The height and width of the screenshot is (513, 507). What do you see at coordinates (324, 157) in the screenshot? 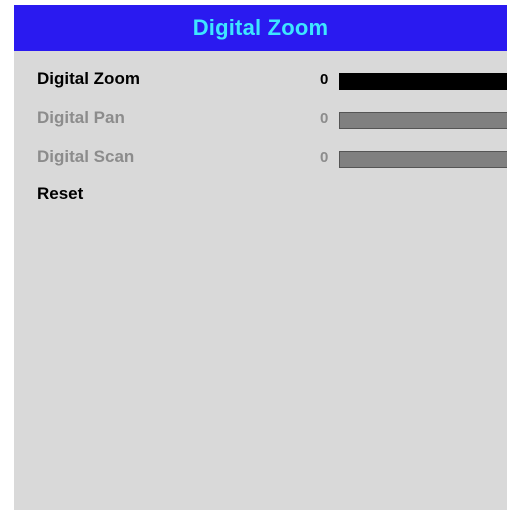
I see `digital-scan-value: 0` at bounding box center [324, 157].